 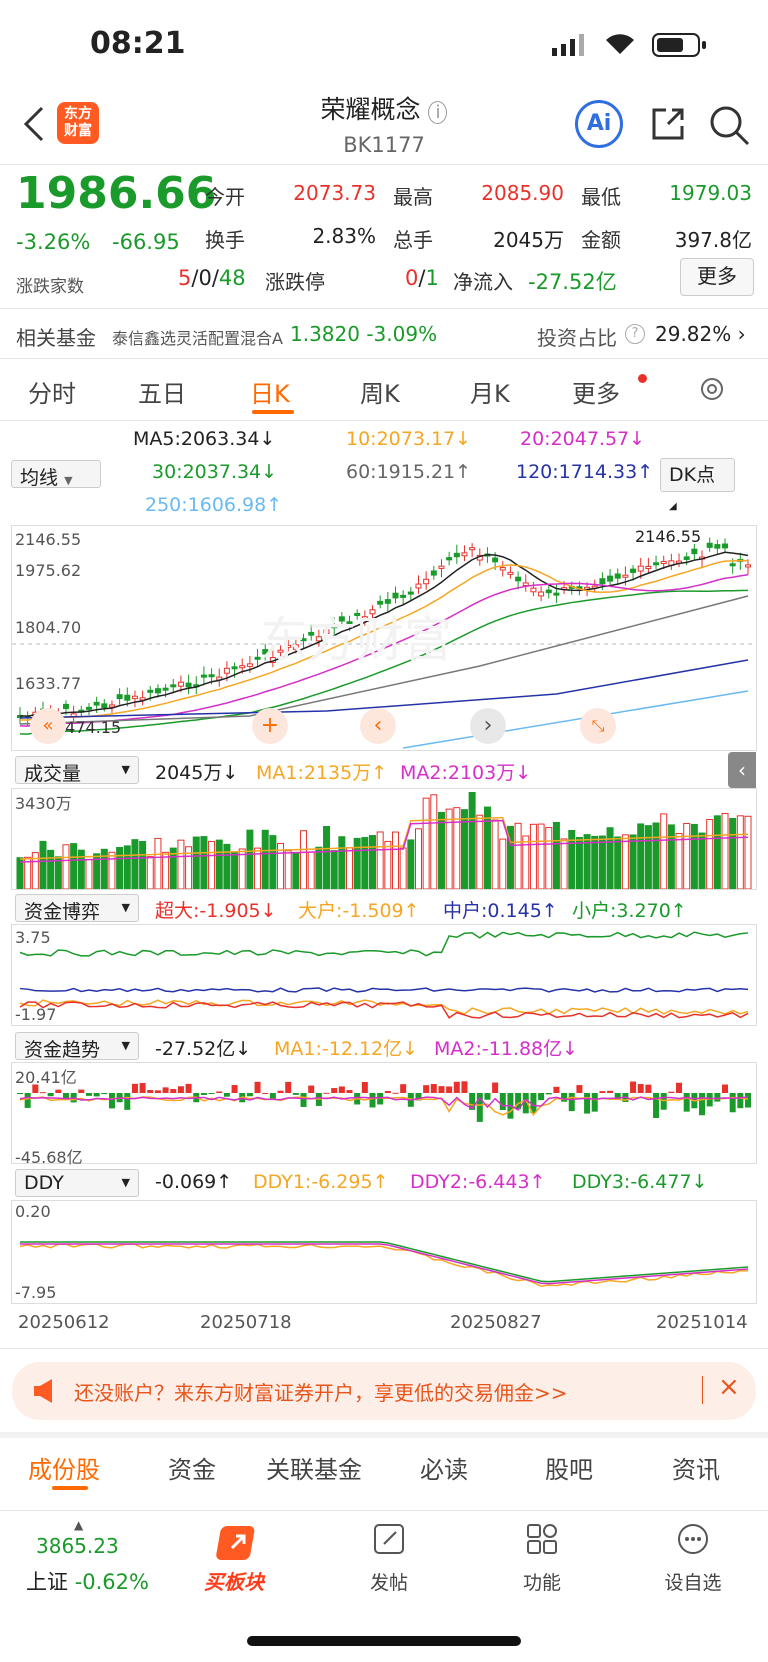 What do you see at coordinates (601, 240) in the screenshot?
I see `amount-label: 金额` at bounding box center [601, 240].